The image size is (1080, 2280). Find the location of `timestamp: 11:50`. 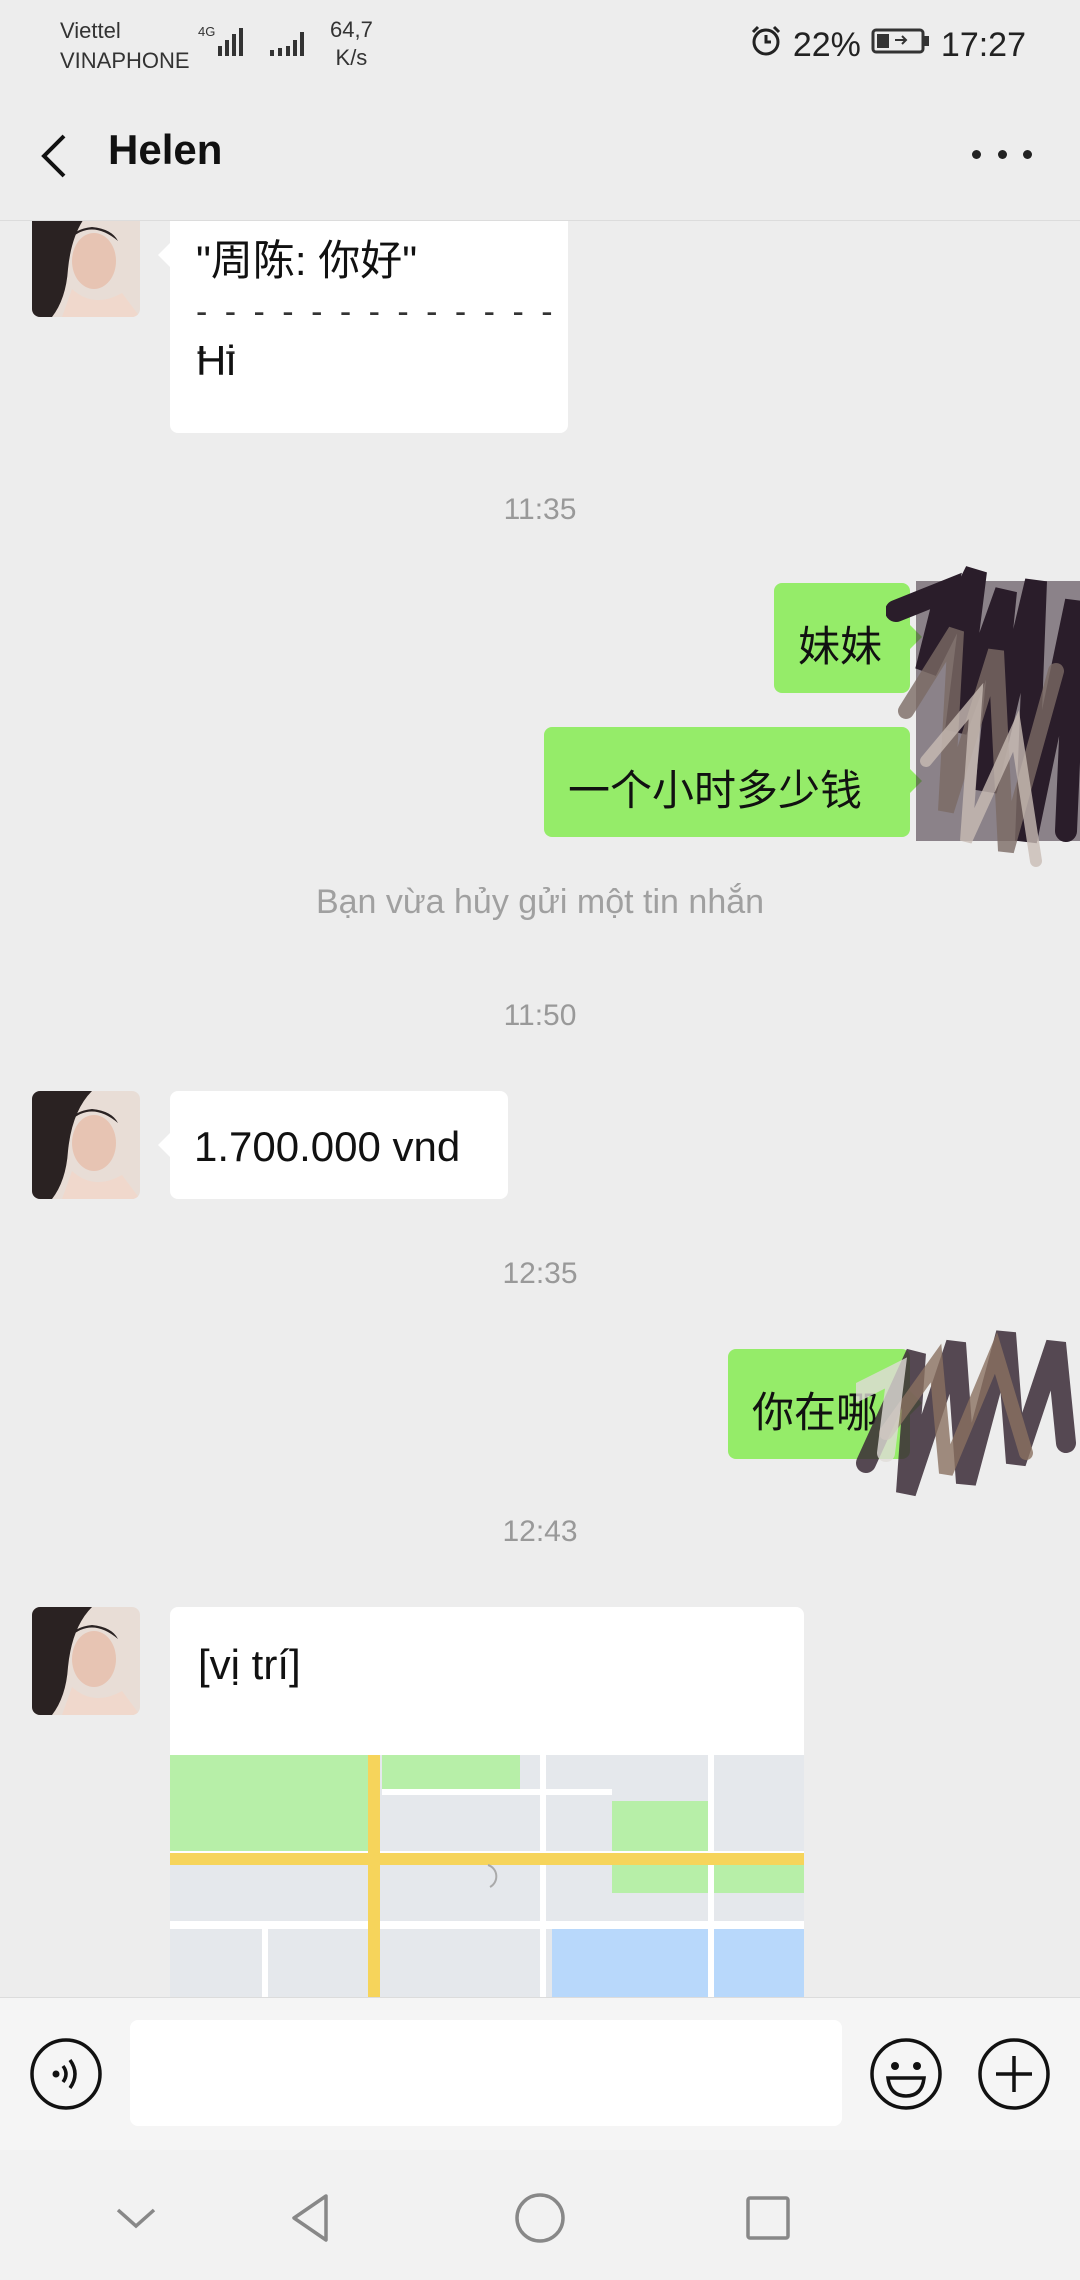

timestamp: 11:50 is located at coordinates (540, 1015).